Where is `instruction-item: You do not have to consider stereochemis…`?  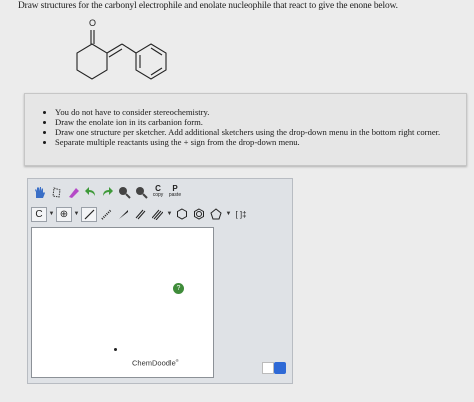 instruction-item: You do not have to consider stereochemis… is located at coordinates (260, 112).